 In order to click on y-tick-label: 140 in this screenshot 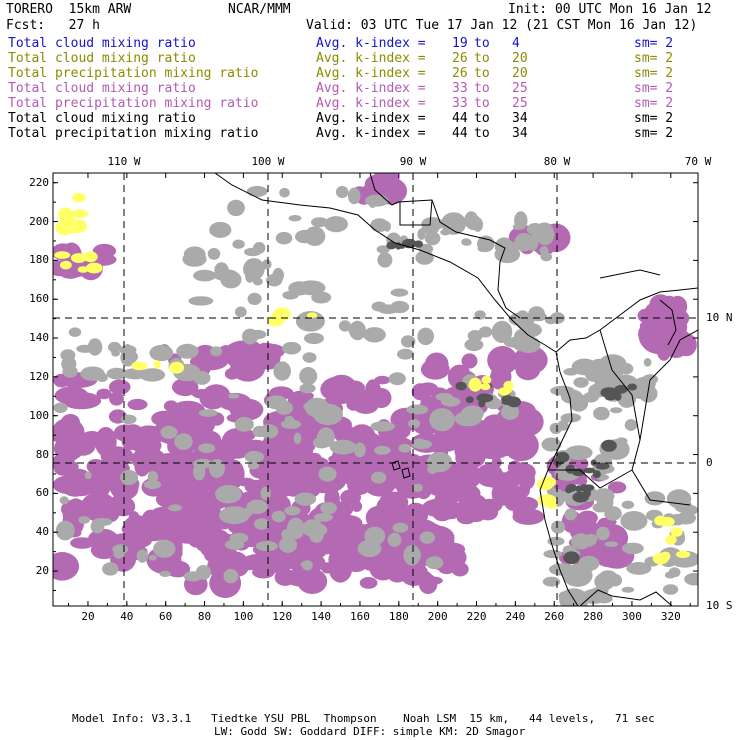, I will do `click(39, 338)`.